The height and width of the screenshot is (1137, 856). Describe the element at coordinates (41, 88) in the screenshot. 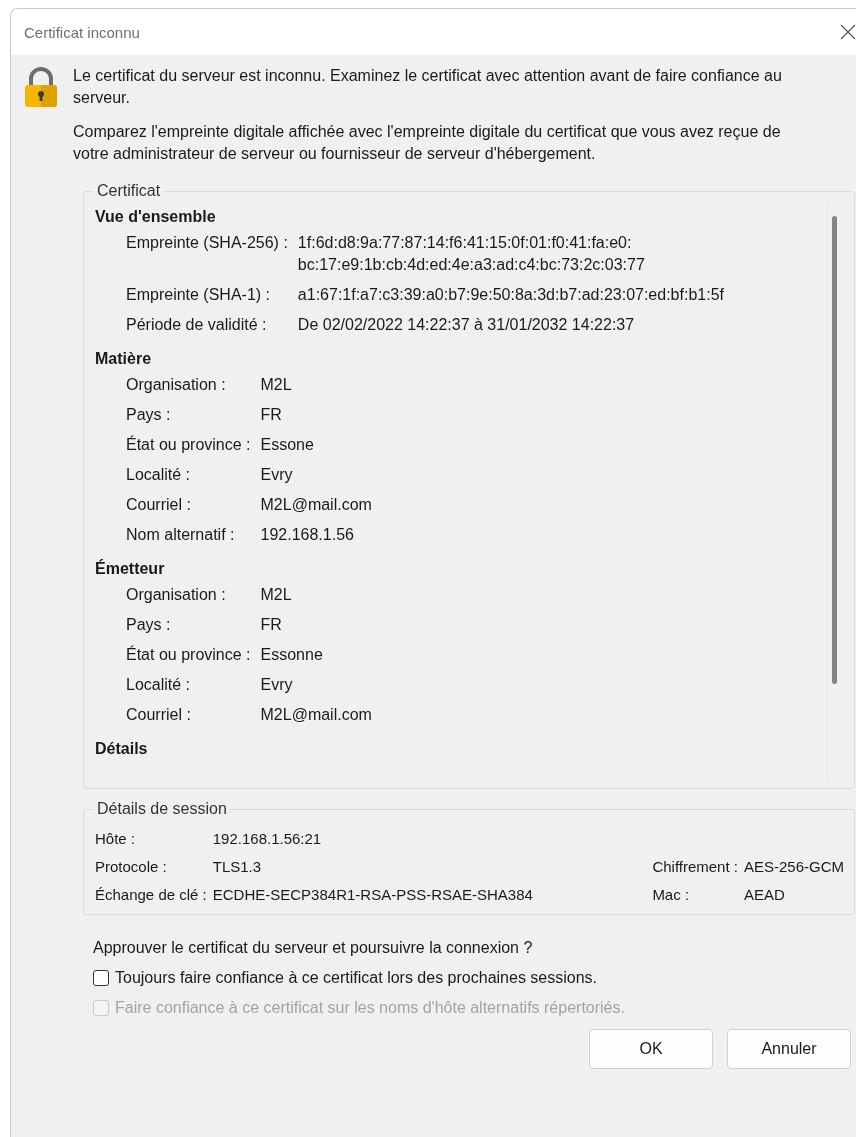

I see `padlock-icon` at that location.